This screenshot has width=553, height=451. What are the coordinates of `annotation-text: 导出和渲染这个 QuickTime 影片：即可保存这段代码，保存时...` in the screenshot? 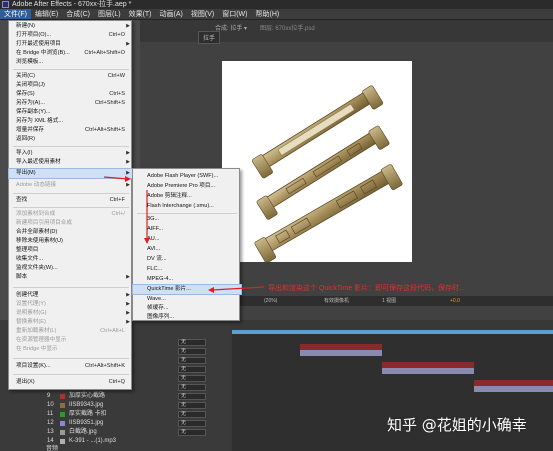 It's located at (366, 288).